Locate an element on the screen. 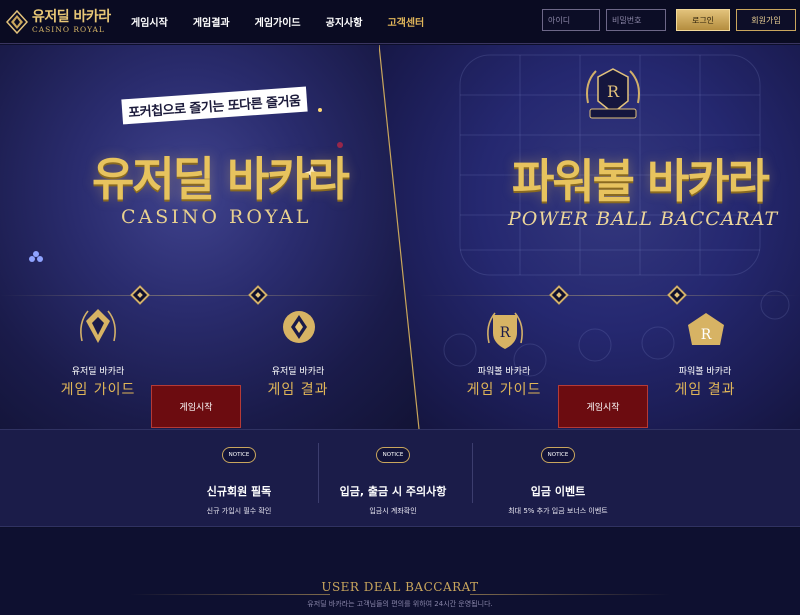  user-deal-result-emblem-icon is located at coordinates (299, 329).